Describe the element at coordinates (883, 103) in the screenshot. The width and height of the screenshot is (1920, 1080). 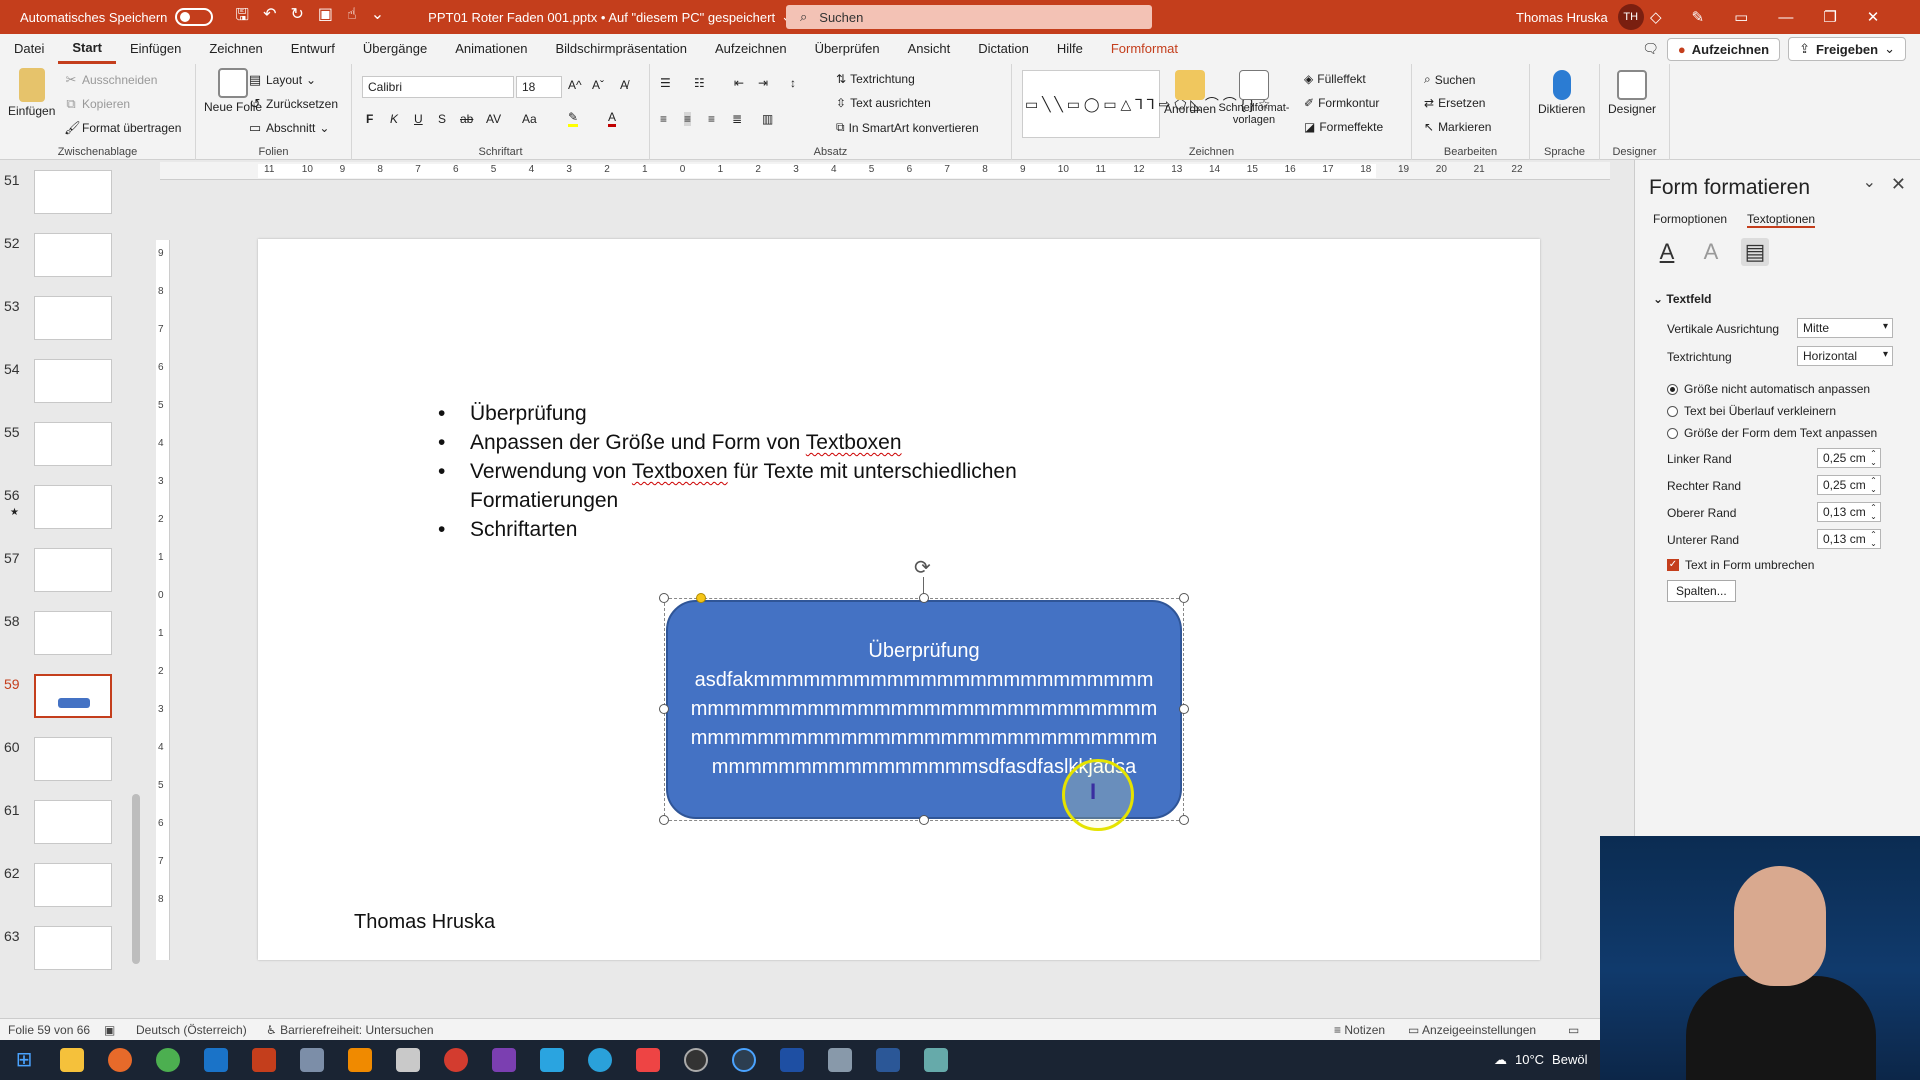
I see `align-text-button: ⇳ Text ausrichten` at that location.